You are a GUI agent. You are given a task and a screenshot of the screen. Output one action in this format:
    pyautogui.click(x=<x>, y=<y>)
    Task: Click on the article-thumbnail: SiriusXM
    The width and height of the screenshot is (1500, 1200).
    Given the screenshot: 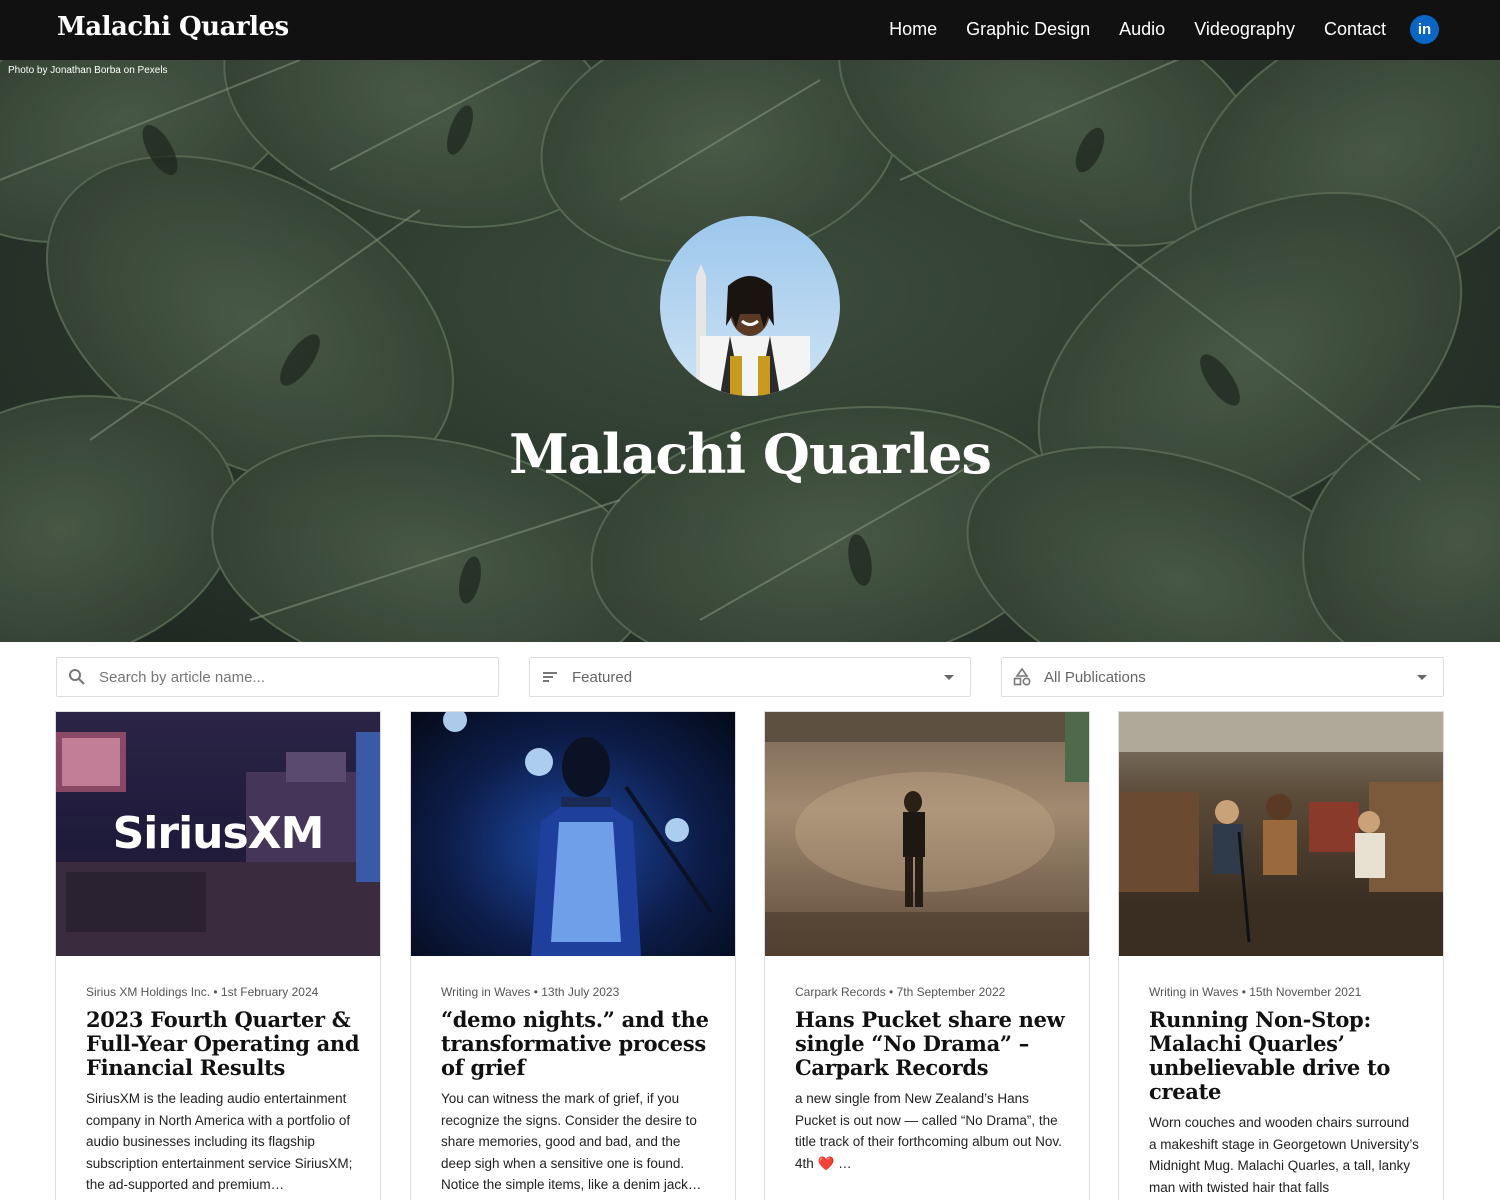 What is the action you would take?
    pyautogui.click(x=218, y=834)
    